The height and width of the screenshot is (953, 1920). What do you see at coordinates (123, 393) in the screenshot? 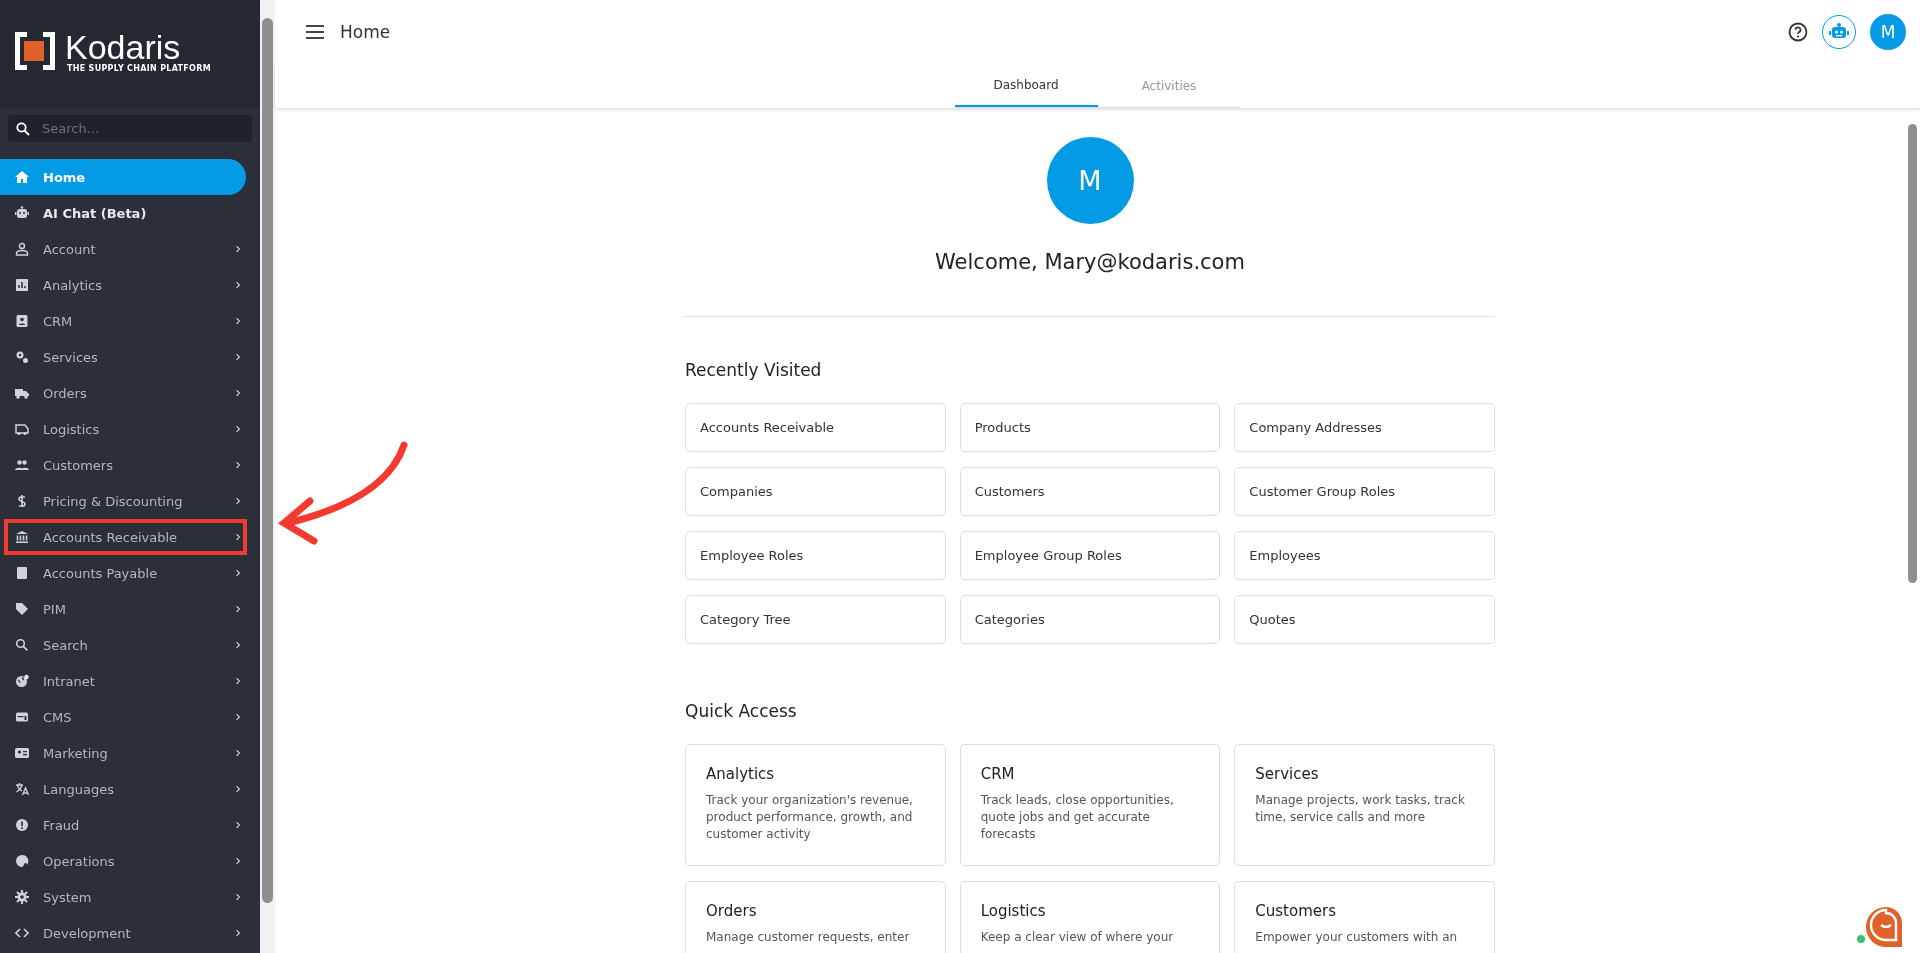
I see `sidebar-item: Orders` at bounding box center [123, 393].